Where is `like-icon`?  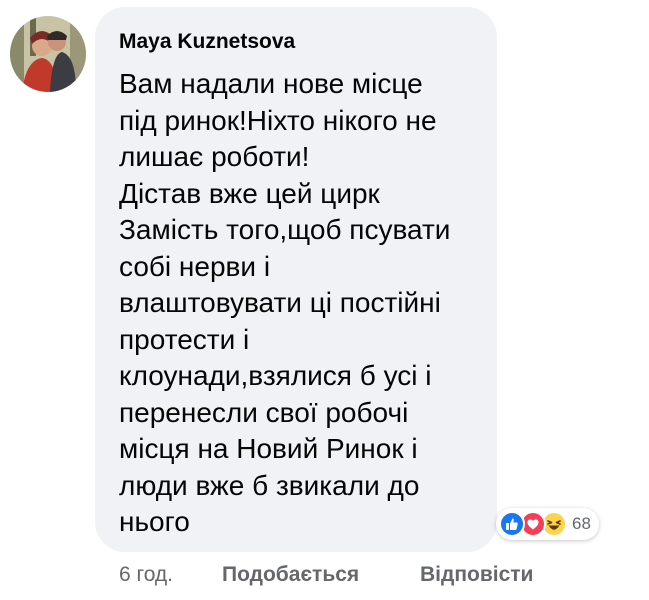 like-icon is located at coordinates (512, 524).